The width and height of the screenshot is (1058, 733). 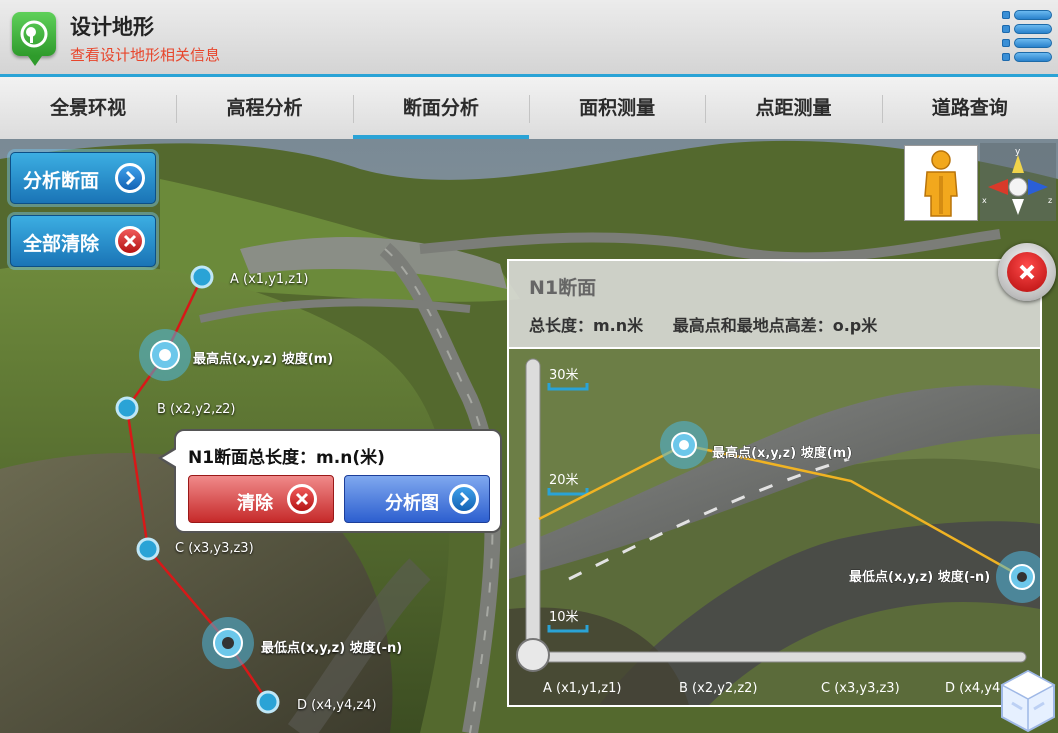 I want to click on app-subtitle: 查看设计地形相关信息, so click(x=145, y=55).